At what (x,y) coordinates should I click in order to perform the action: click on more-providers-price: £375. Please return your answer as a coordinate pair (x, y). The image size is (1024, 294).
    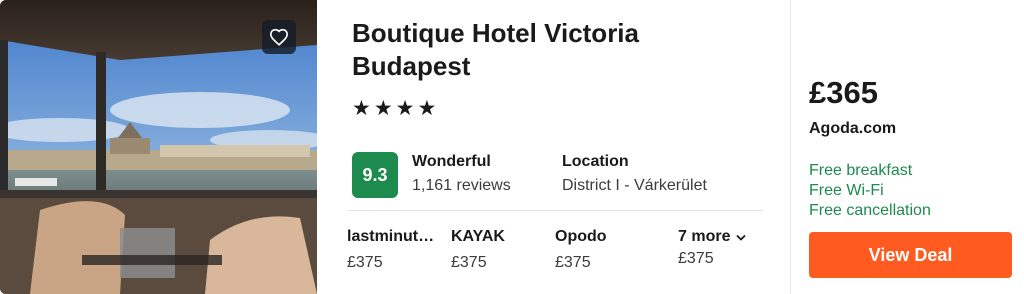
    Looking at the image, I should click on (696, 258).